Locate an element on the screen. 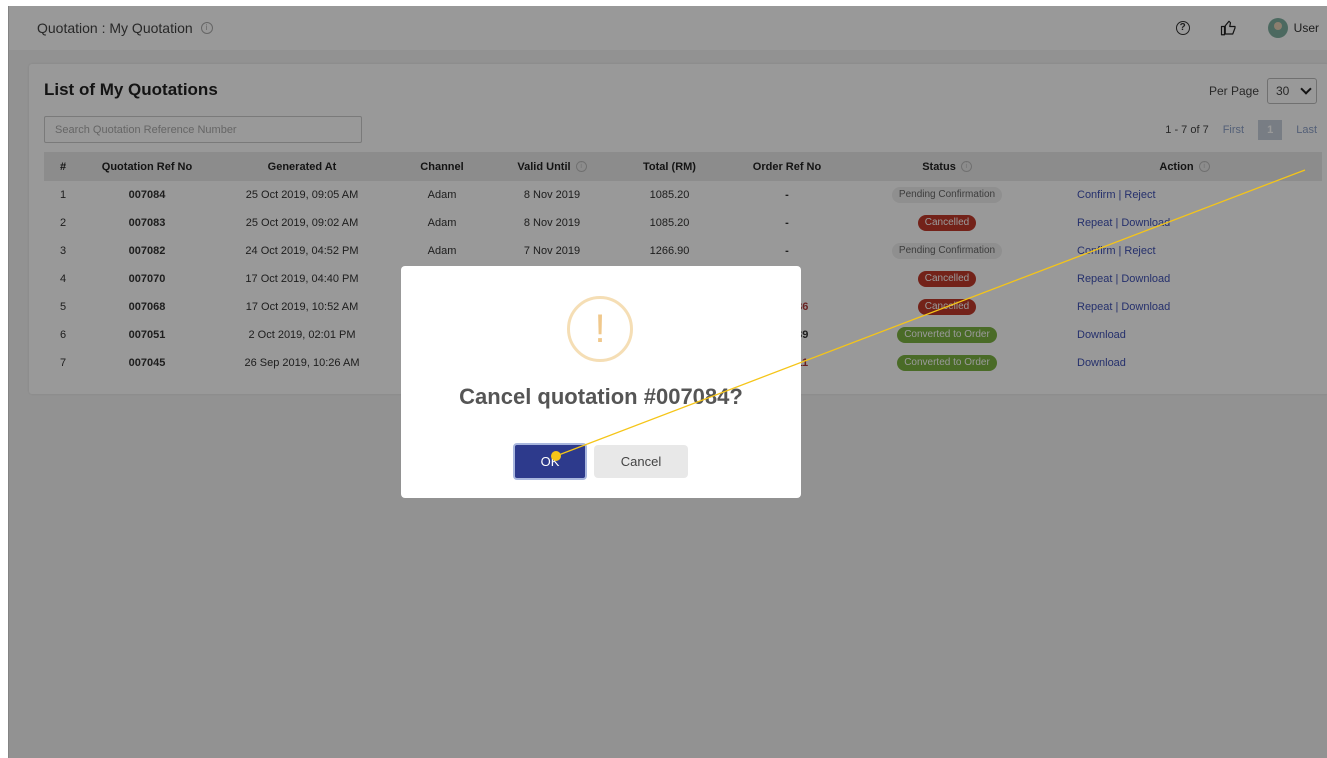 The width and height of the screenshot is (1327, 758). confirm-dialog: ! Cancel quotation #007084? OK Cancel is located at coordinates (601, 382).